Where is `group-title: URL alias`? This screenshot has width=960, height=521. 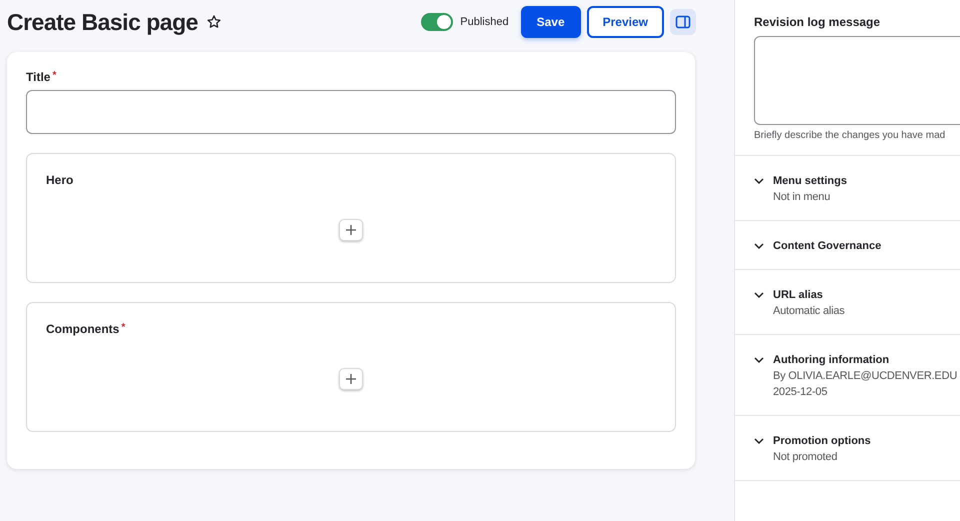 group-title: URL alias is located at coordinates (866, 295).